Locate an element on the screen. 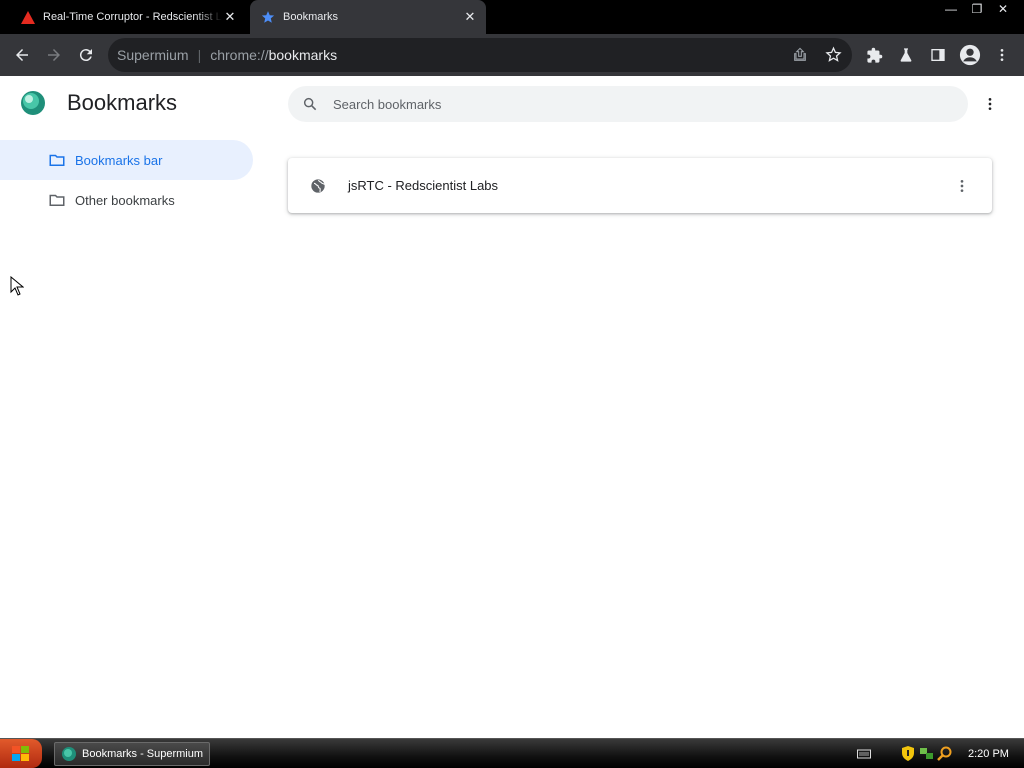 Image resolution: width=1024 pixels, height=768 pixels. labs-button is located at coordinates (906, 55).